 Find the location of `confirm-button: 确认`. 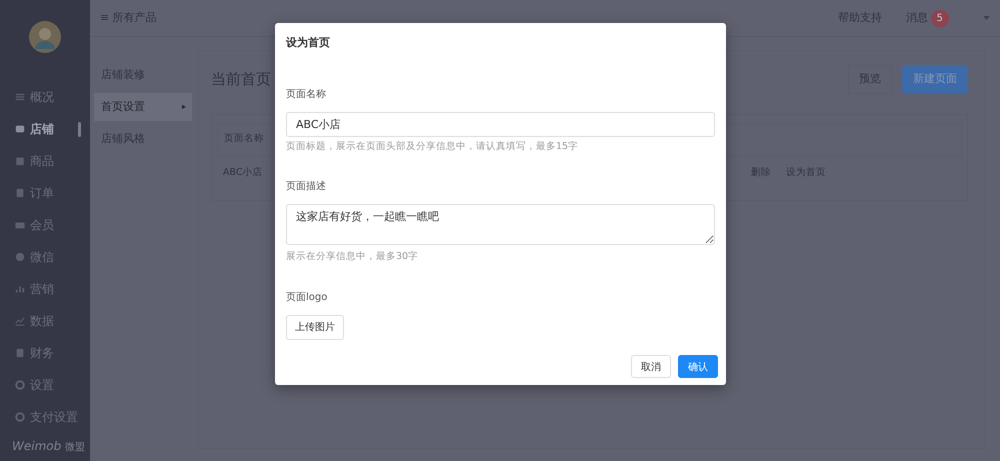

confirm-button: 确认 is located at coordinates (698, 366).